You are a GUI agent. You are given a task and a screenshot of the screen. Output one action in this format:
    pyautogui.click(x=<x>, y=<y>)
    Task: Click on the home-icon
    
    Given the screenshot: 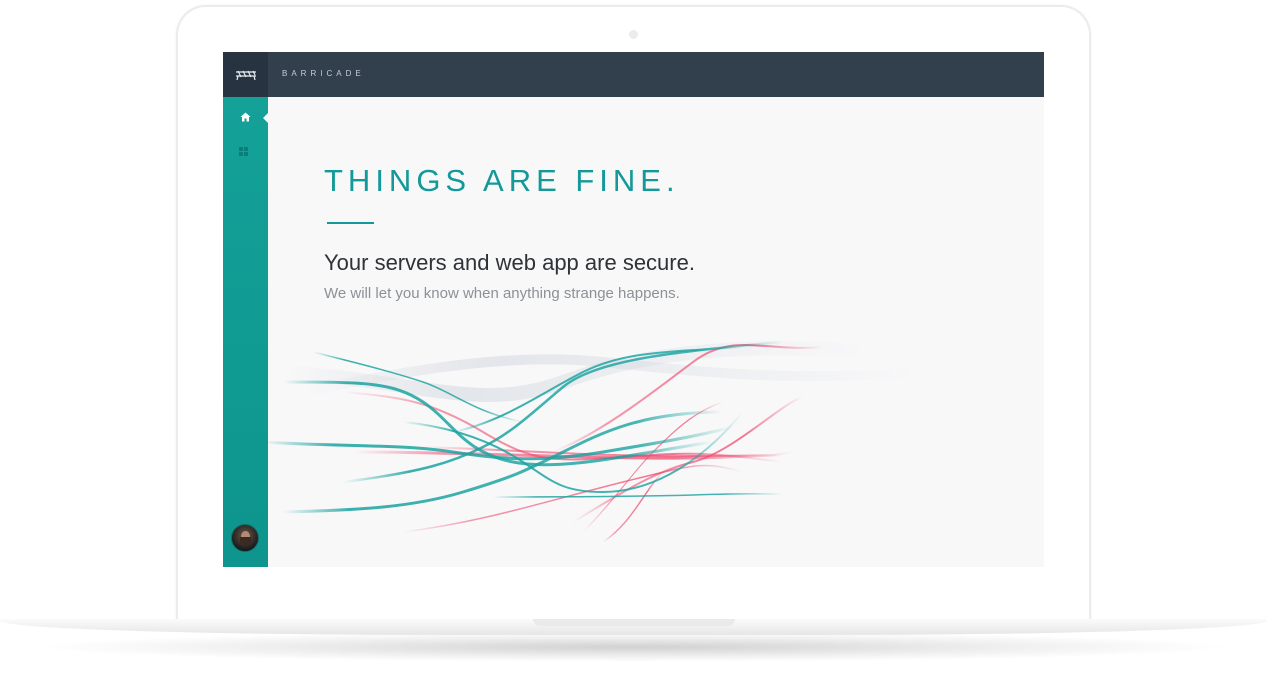 What is the action you would take?
    pyautogui.click(x=245, y=117)
    